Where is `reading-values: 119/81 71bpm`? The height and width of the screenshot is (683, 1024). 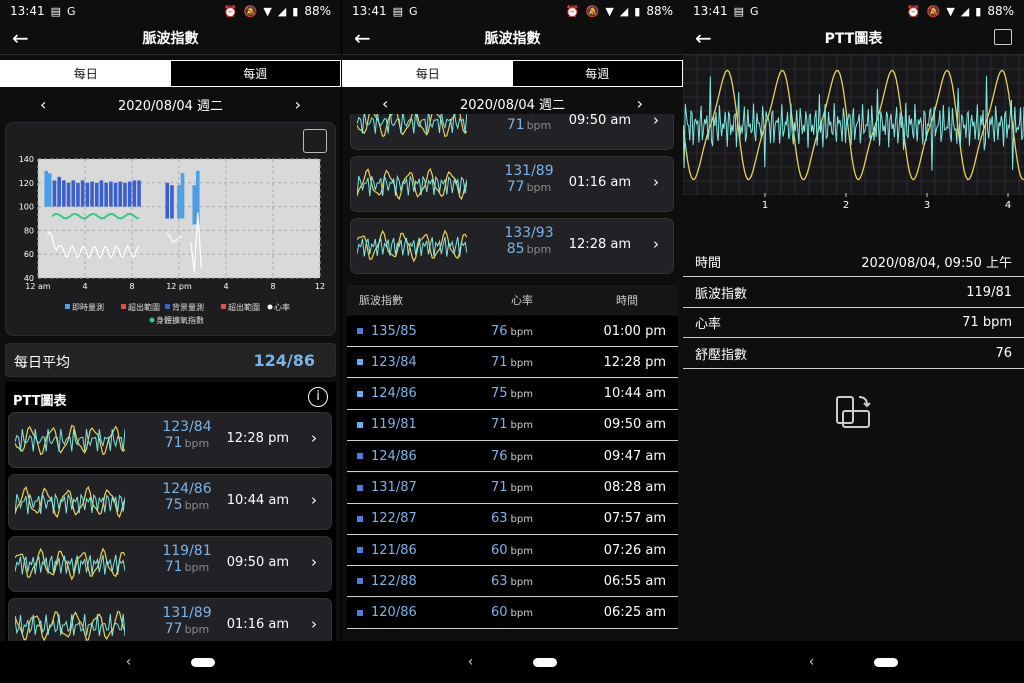
reading-values: 119/81 71bpm is located at coordinates (187, 559).